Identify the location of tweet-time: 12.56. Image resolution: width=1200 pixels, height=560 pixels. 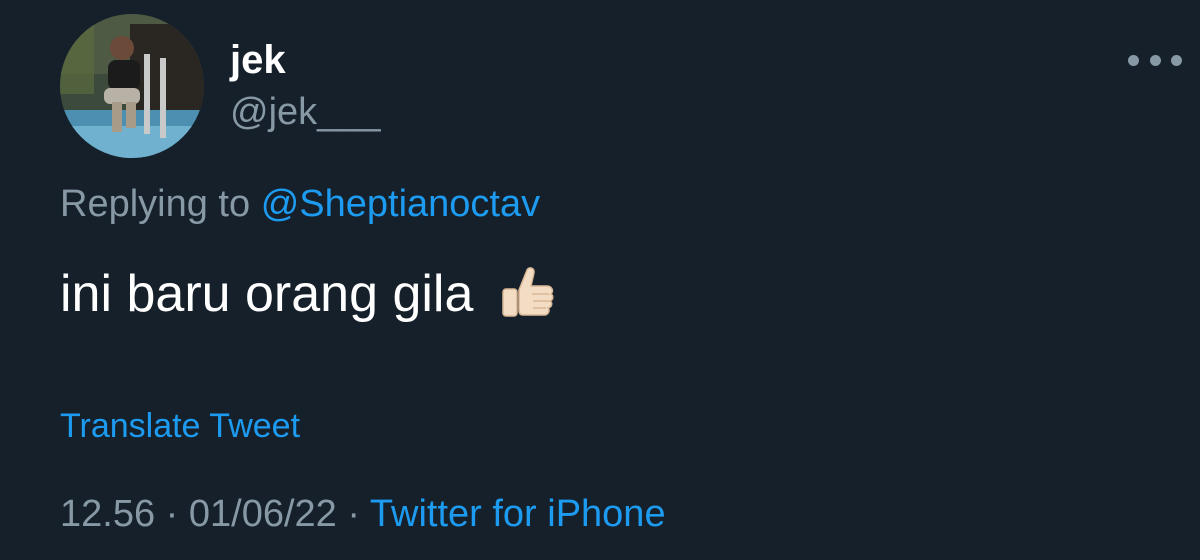
(107, 514).